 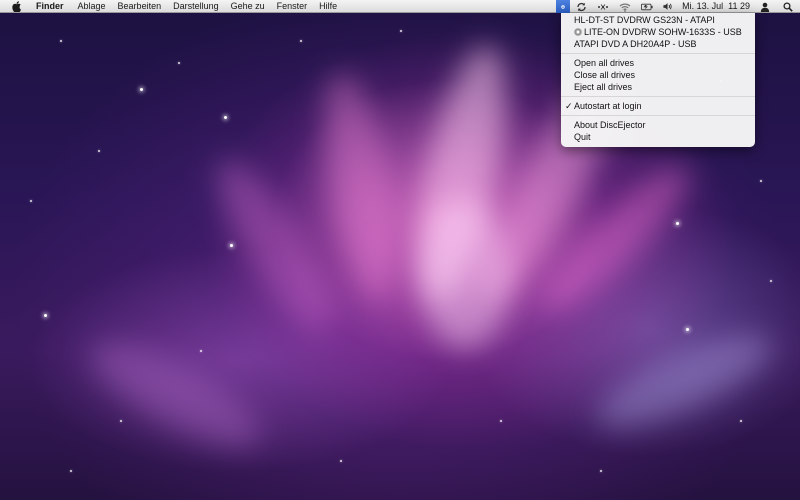 I want to click on drive-item-atapi: ATAPI DVD A DH20A4P - USB, so click(x=658, y=44).